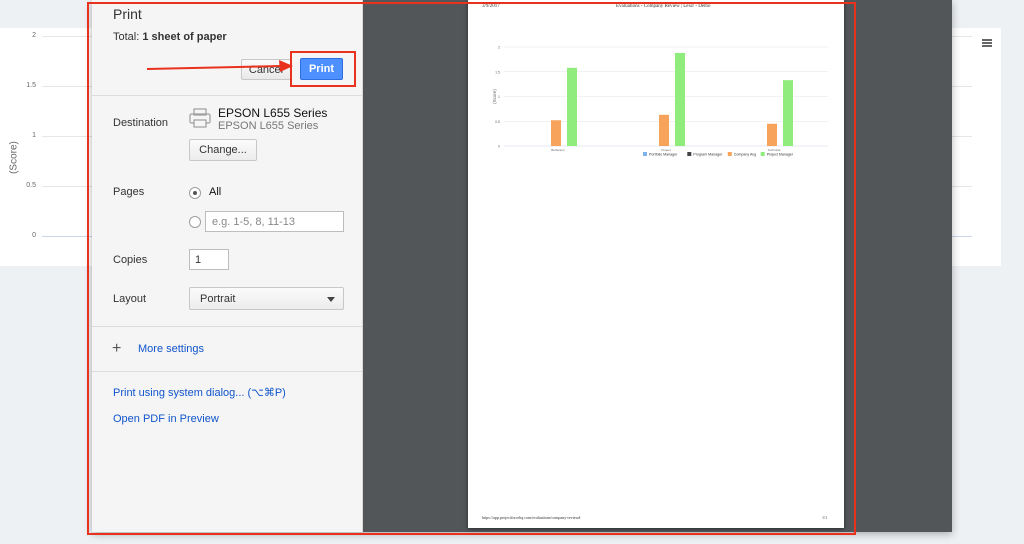  What do you see at coordinates (666, 150) in the screenshot?
I see `chart-x-tick: Project` at bounding box center [666, 150].